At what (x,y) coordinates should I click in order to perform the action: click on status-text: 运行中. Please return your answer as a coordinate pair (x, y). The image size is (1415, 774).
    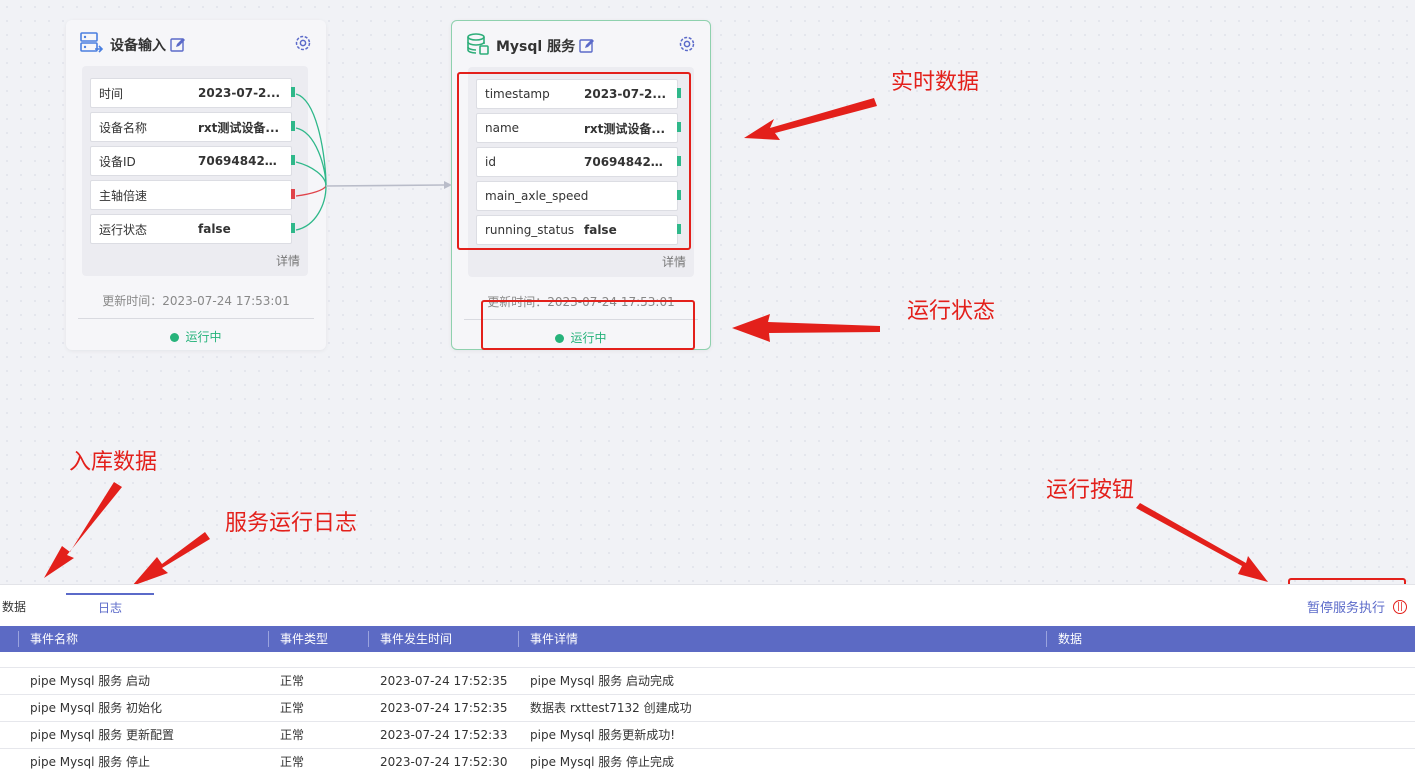
    Looking at the image, I should click on (203, 337).